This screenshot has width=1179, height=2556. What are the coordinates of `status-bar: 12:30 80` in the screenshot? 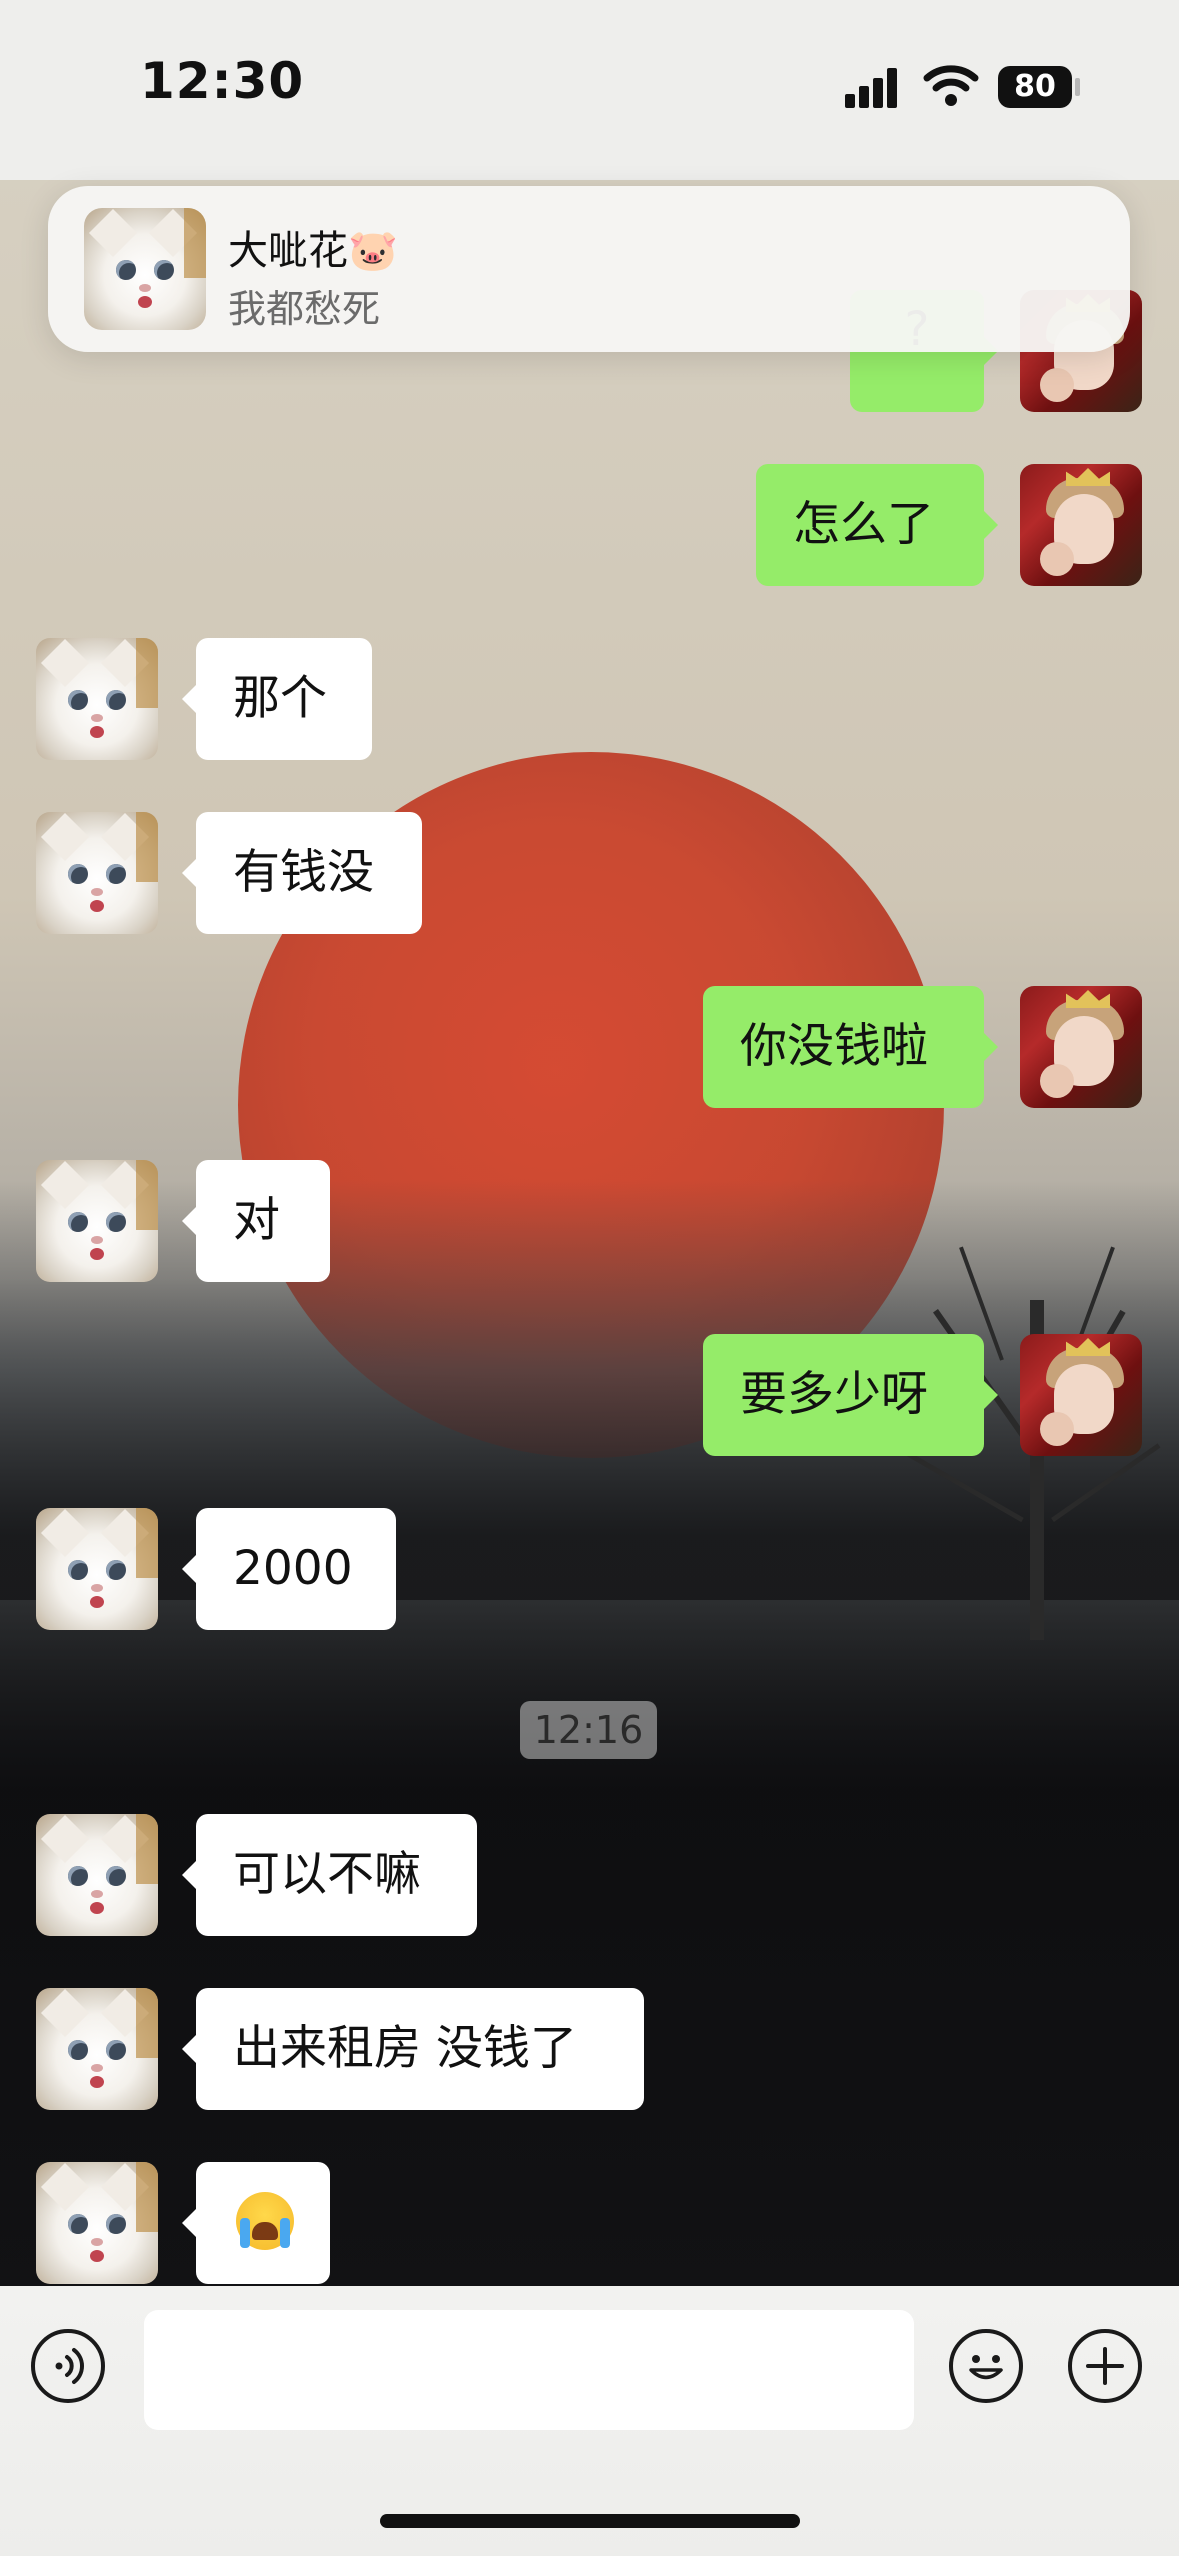 It's located at (589, 90).